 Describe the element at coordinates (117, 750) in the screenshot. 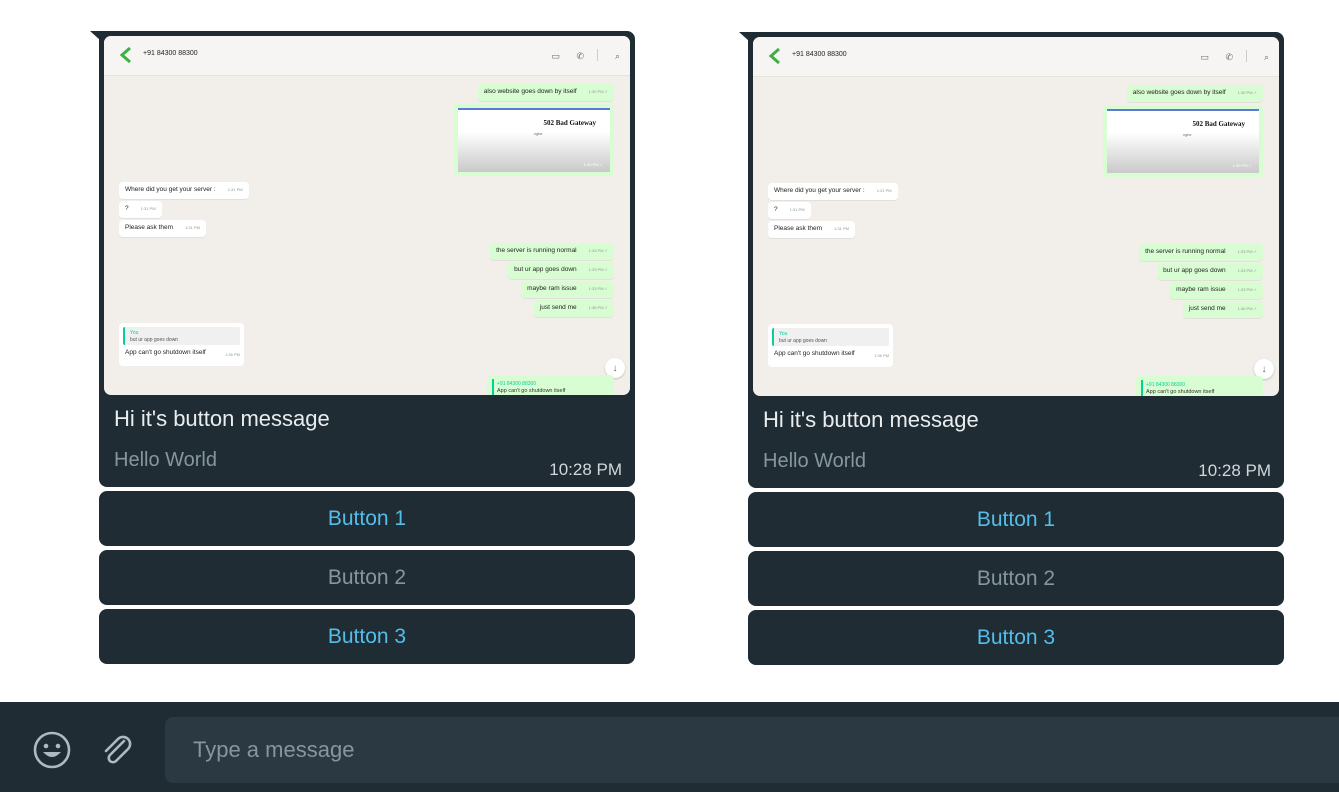

I see `paperclip-icon` at that location.